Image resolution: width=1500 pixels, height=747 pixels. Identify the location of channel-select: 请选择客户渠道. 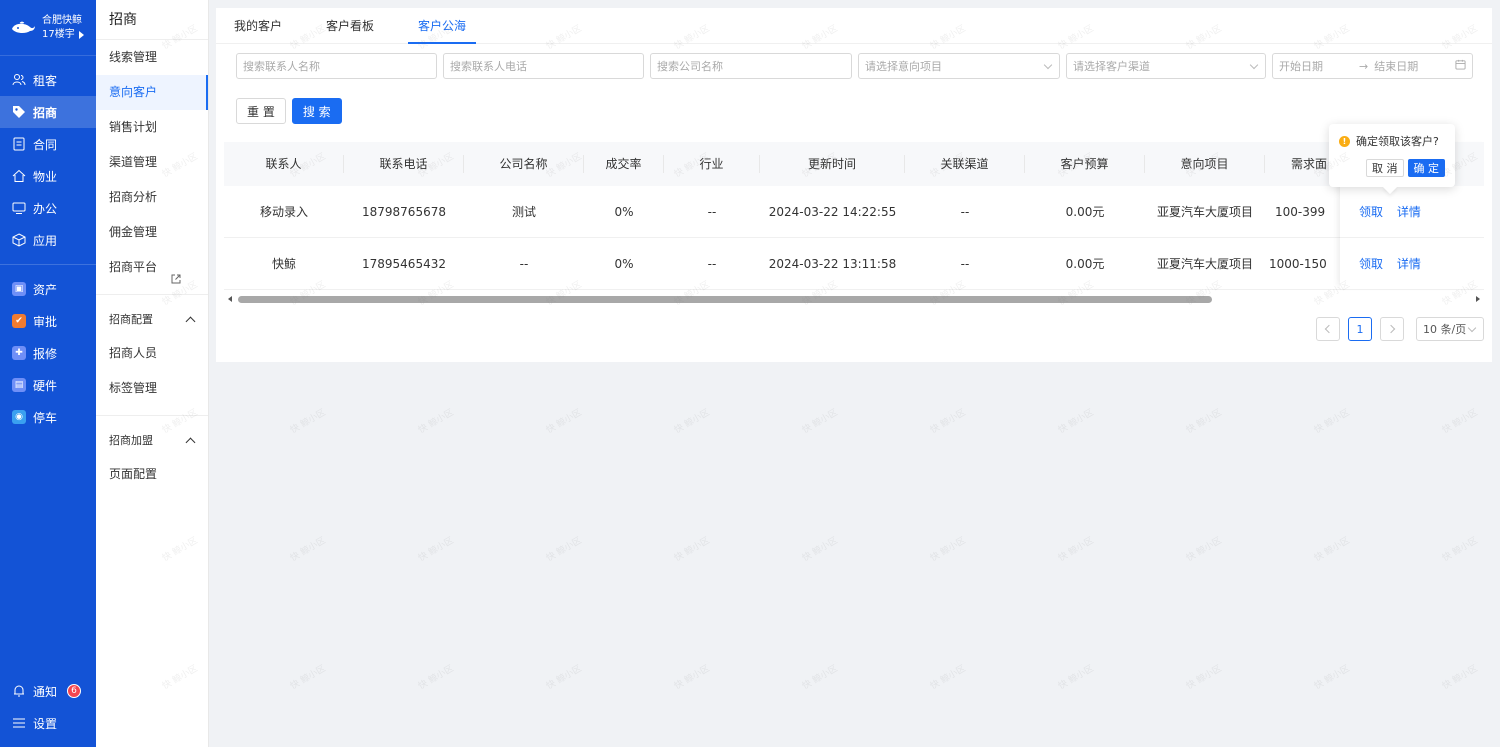
(1166, 66).